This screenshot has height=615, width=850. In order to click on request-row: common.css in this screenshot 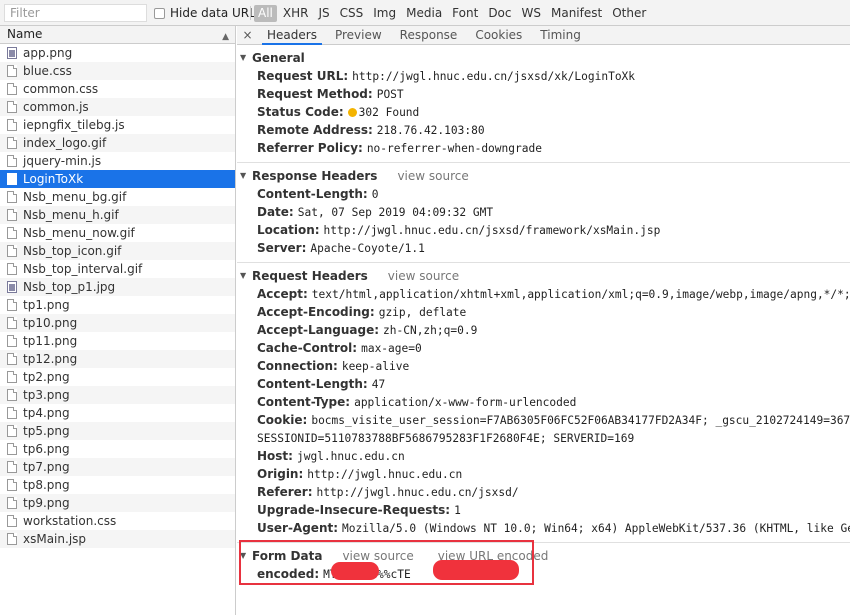, I will do `click(117, 89)`.